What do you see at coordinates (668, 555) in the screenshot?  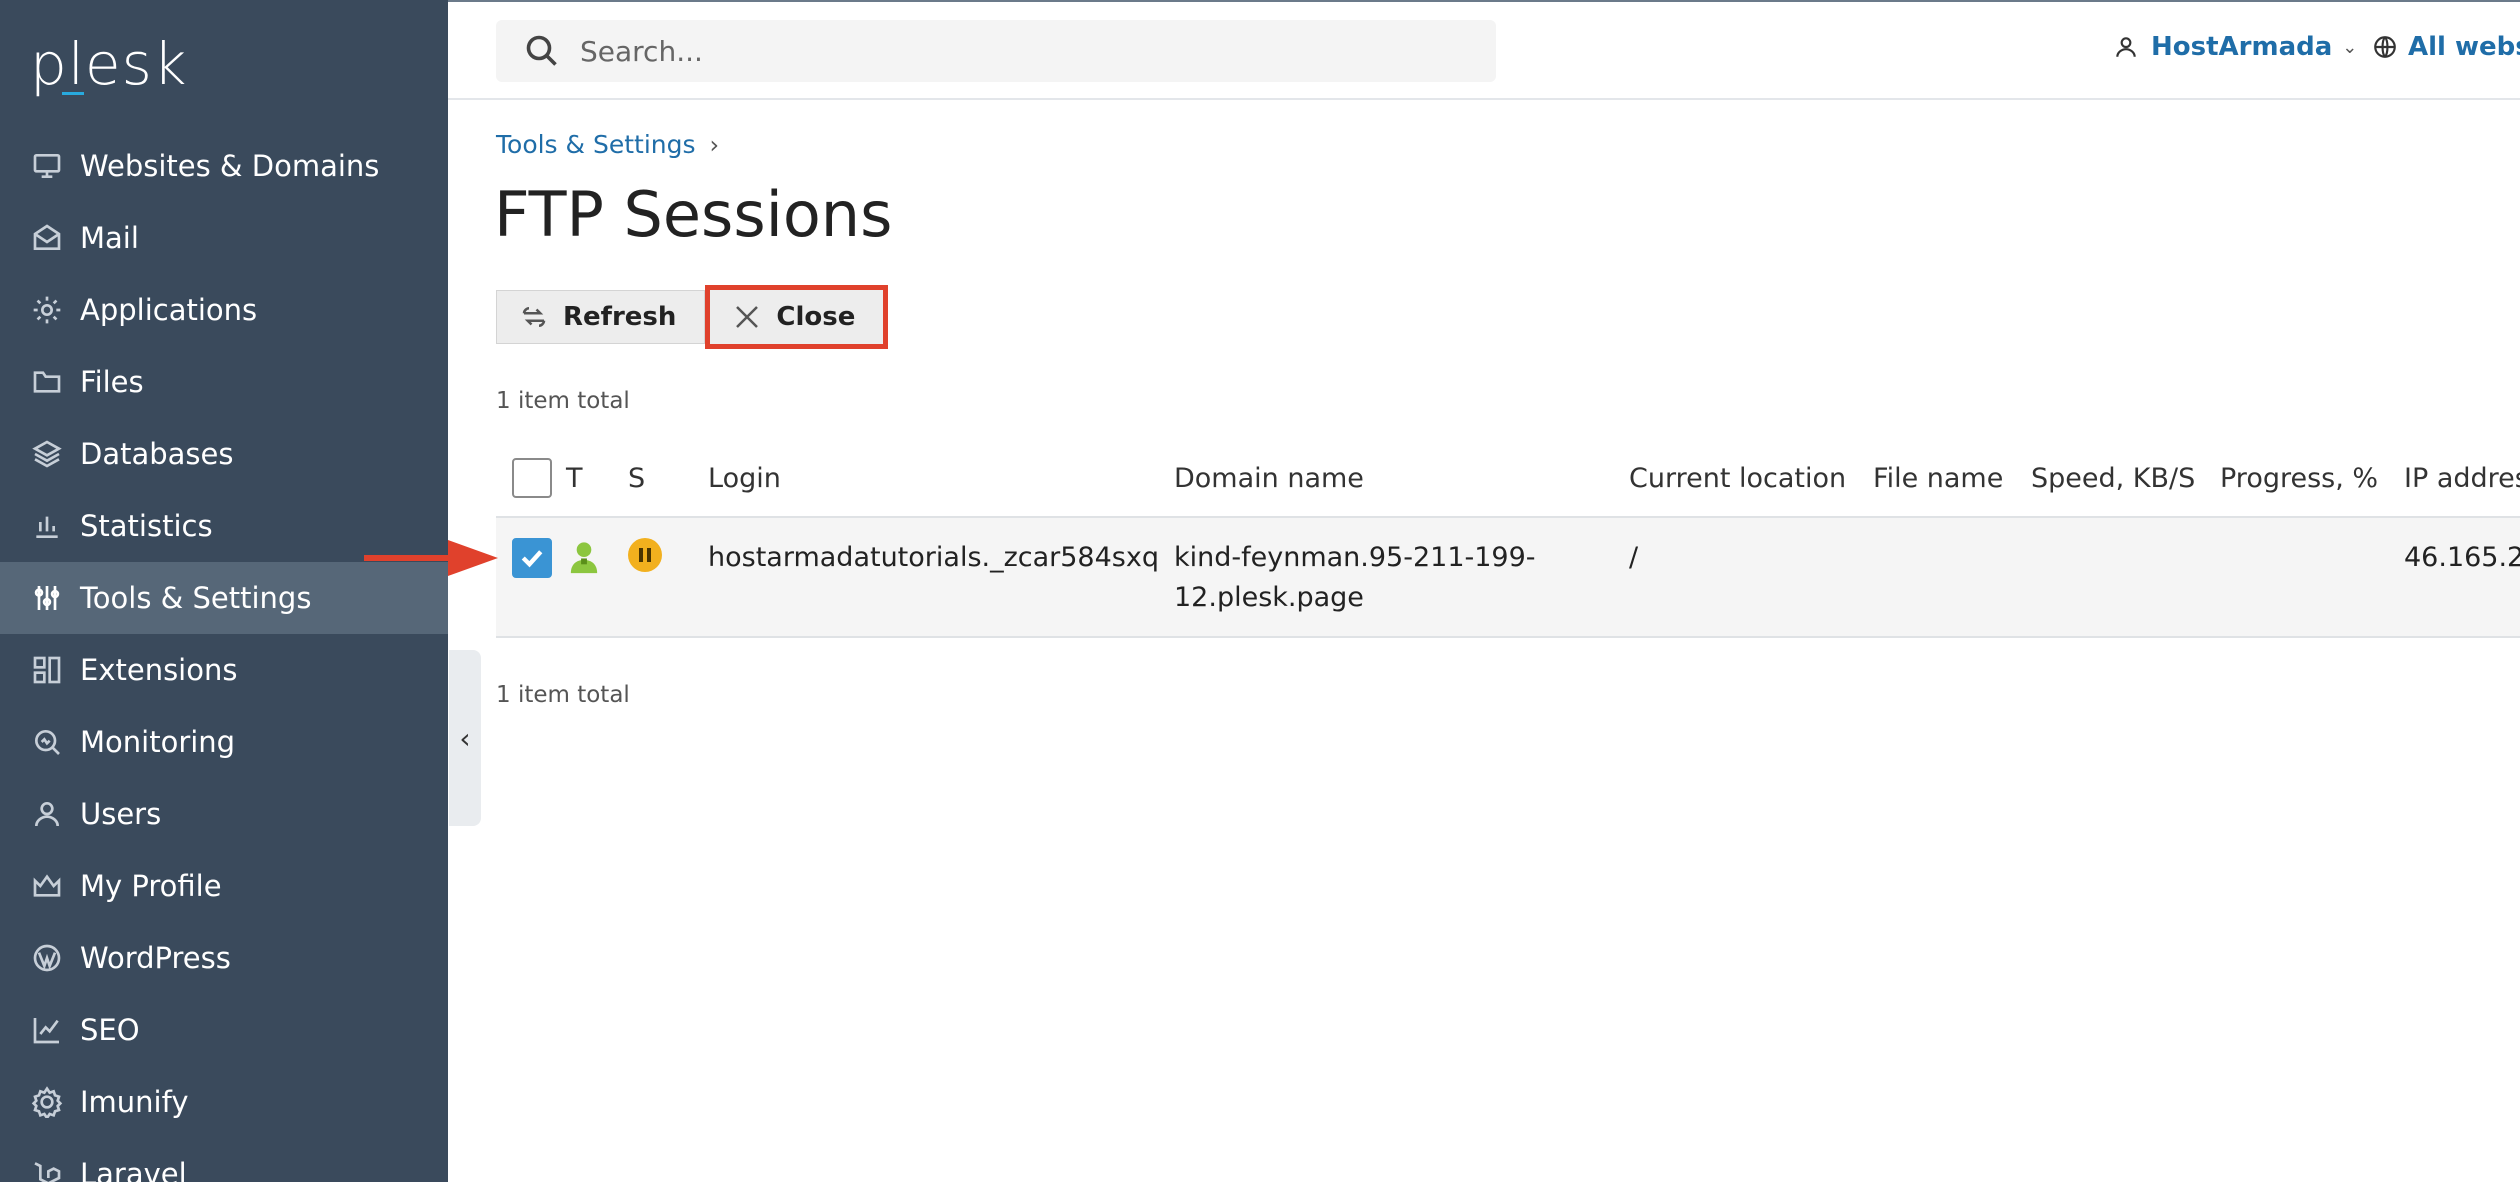 I see `session-status-cell` at bounding box center [668, 555].